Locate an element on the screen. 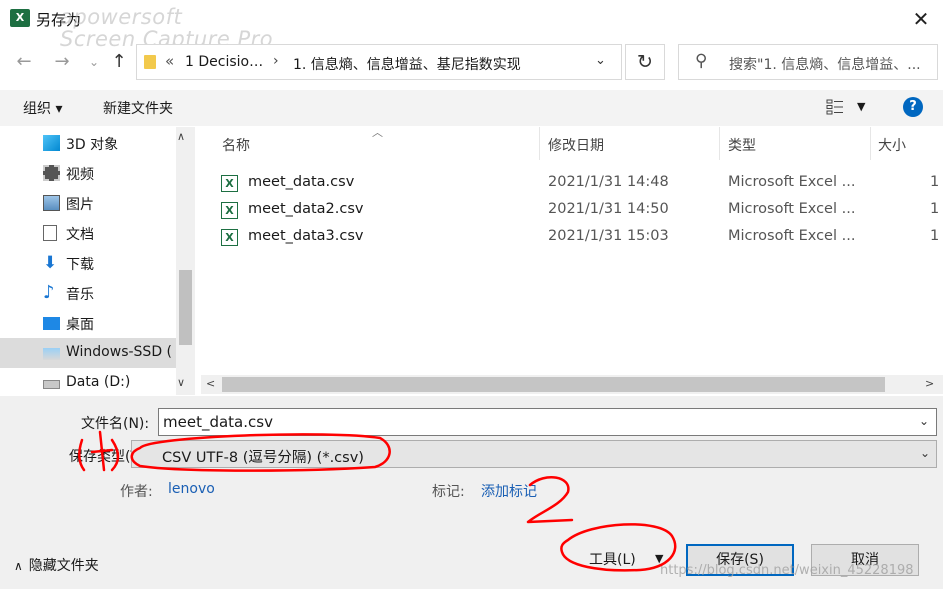 Image resolution: width=943 pixels, height=589 pixels. forward-arrow-icon: → is located at coordinates (62, 62).